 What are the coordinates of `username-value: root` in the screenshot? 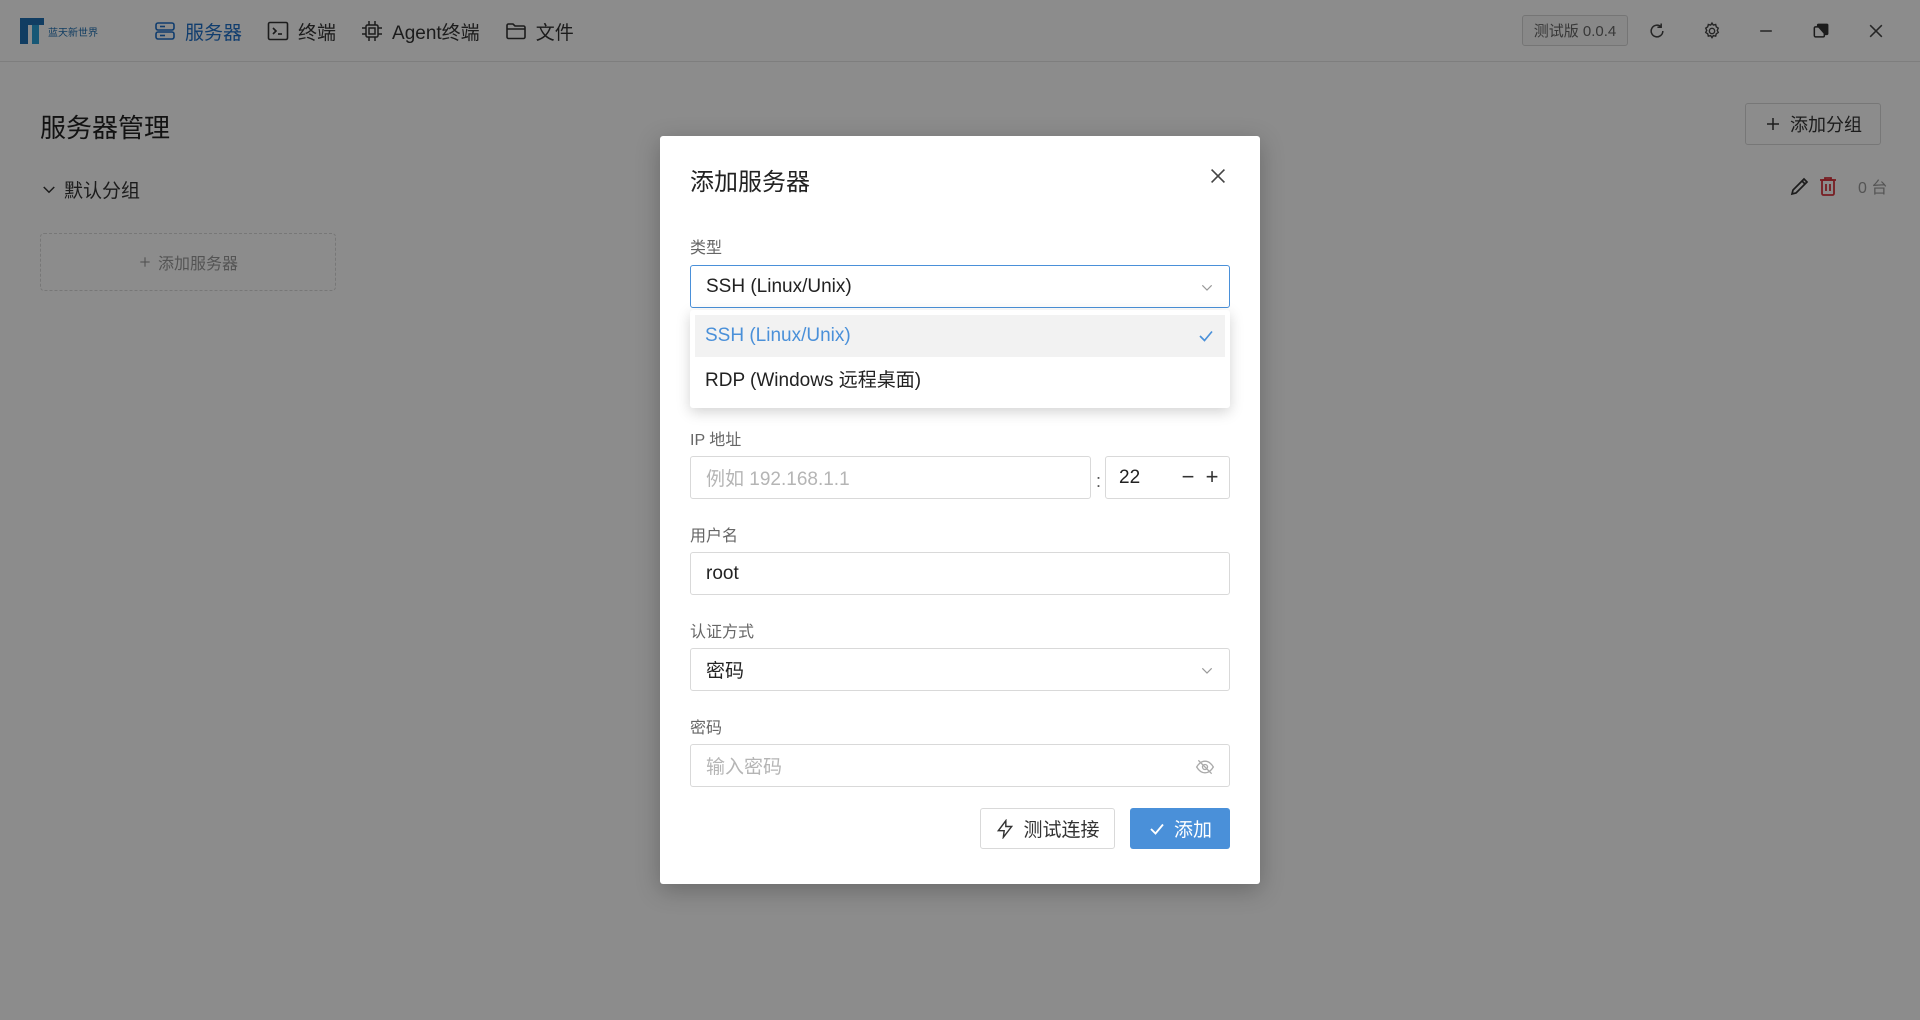 It's located at (722, 573).